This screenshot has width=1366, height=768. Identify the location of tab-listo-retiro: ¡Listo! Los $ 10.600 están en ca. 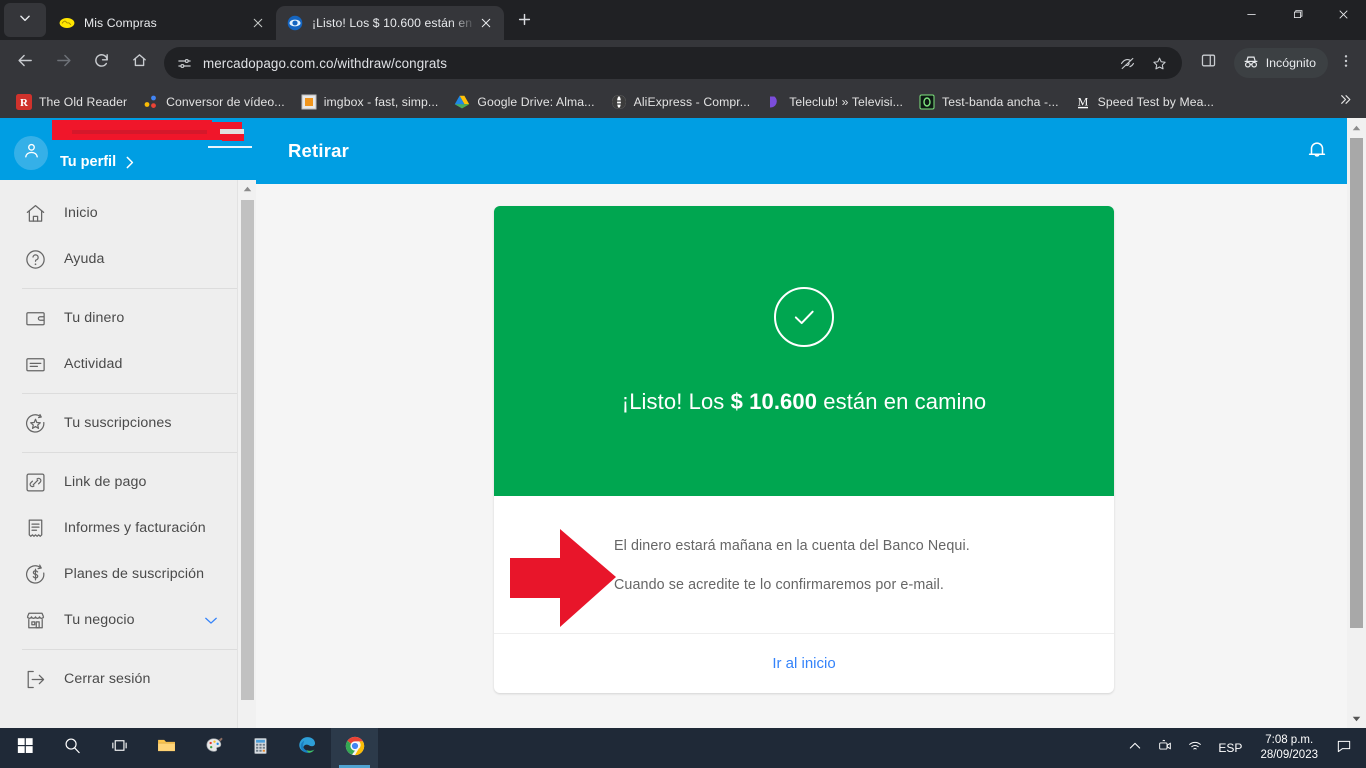
(390, 23).